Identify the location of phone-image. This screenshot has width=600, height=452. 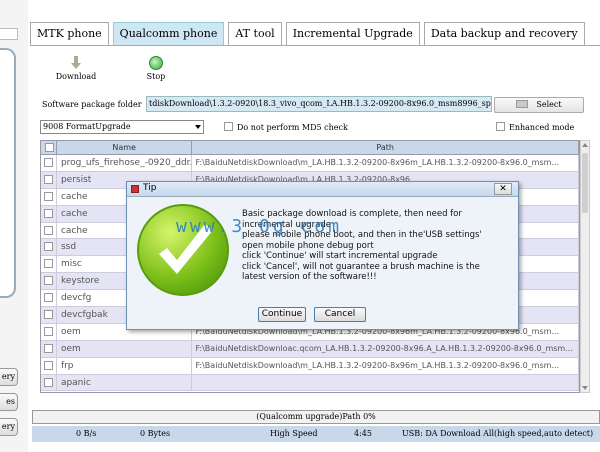
(8, 173).